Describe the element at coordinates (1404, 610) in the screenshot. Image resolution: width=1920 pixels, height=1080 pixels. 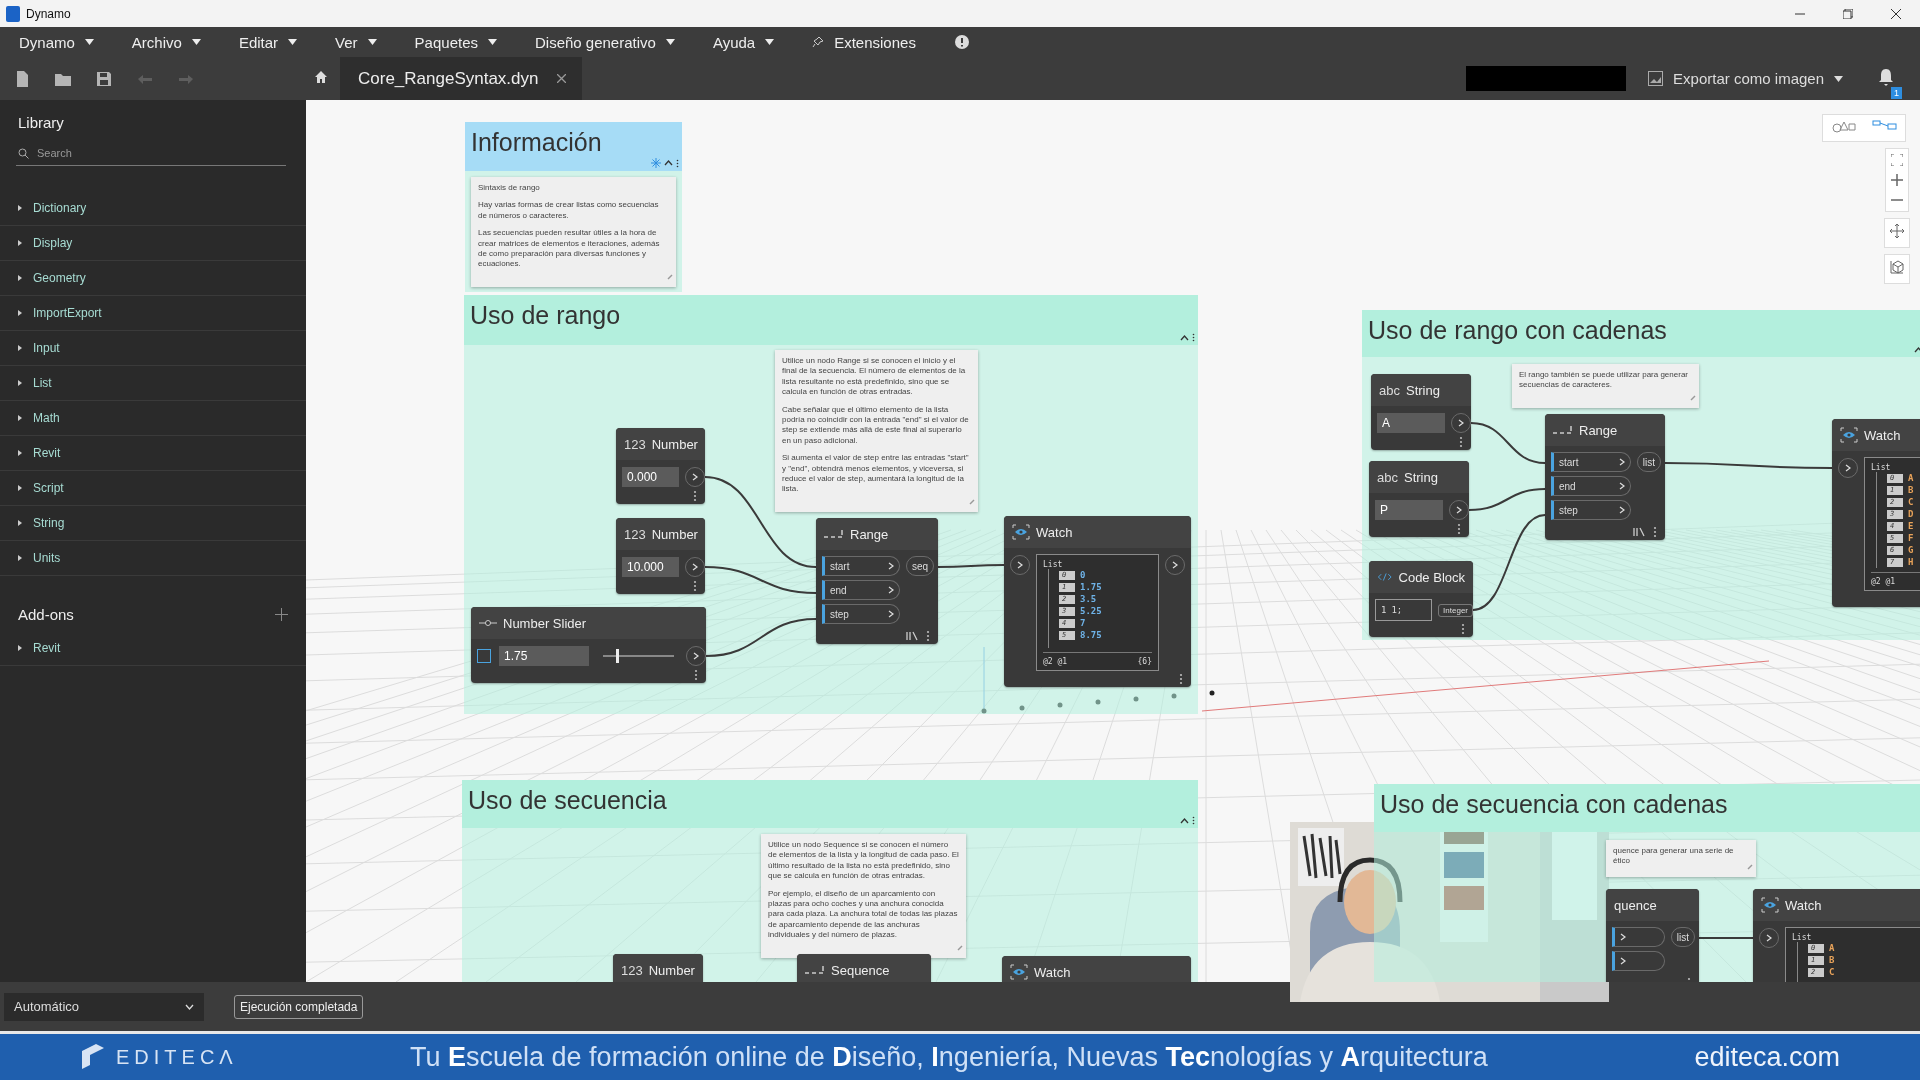
I see `code-editor: 1 1;` at that location.